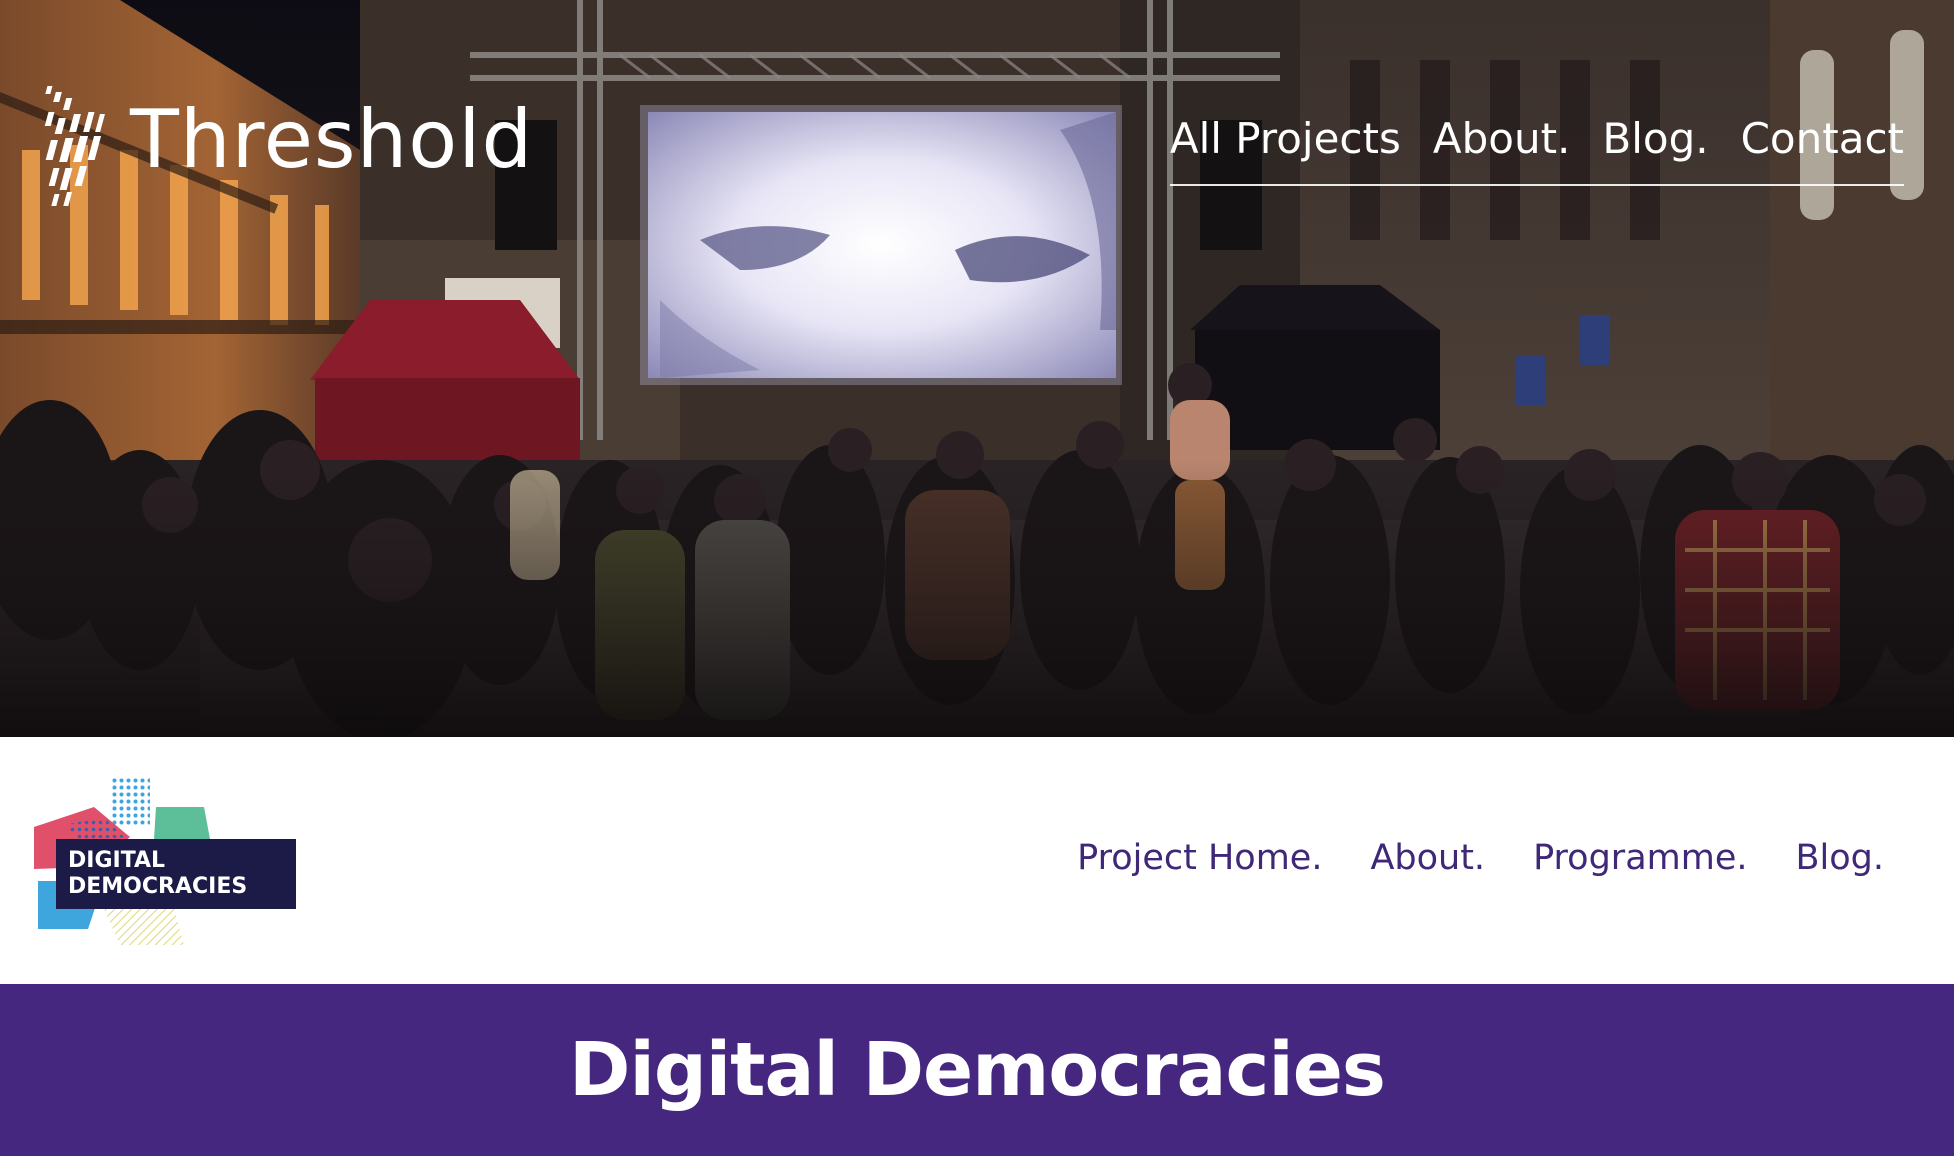 This screenshot has height=1158, width=1954. What do you see at coordinates (1840, 858) in the screenshot?
I see `nav-project-blog: Blog.` at bounding box center [1840, 858].